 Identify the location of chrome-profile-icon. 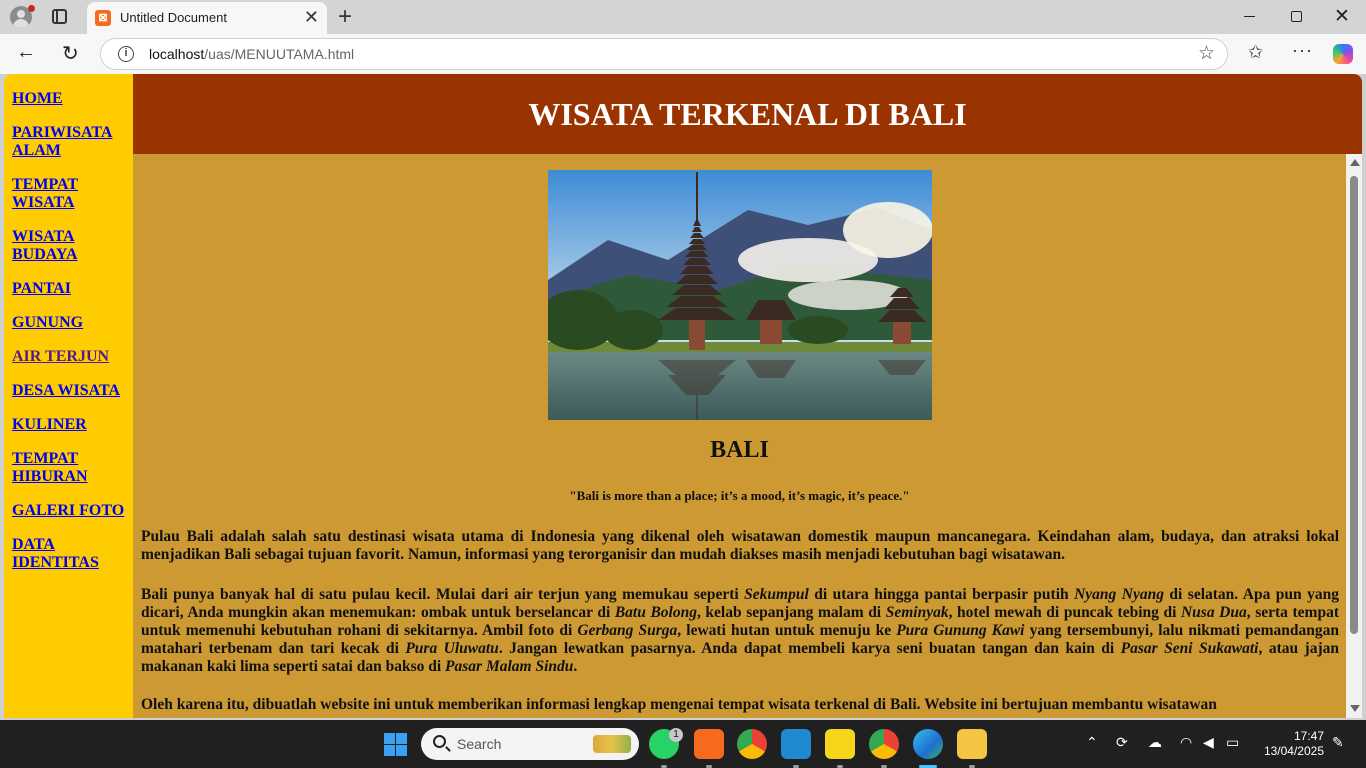
(884, 744).